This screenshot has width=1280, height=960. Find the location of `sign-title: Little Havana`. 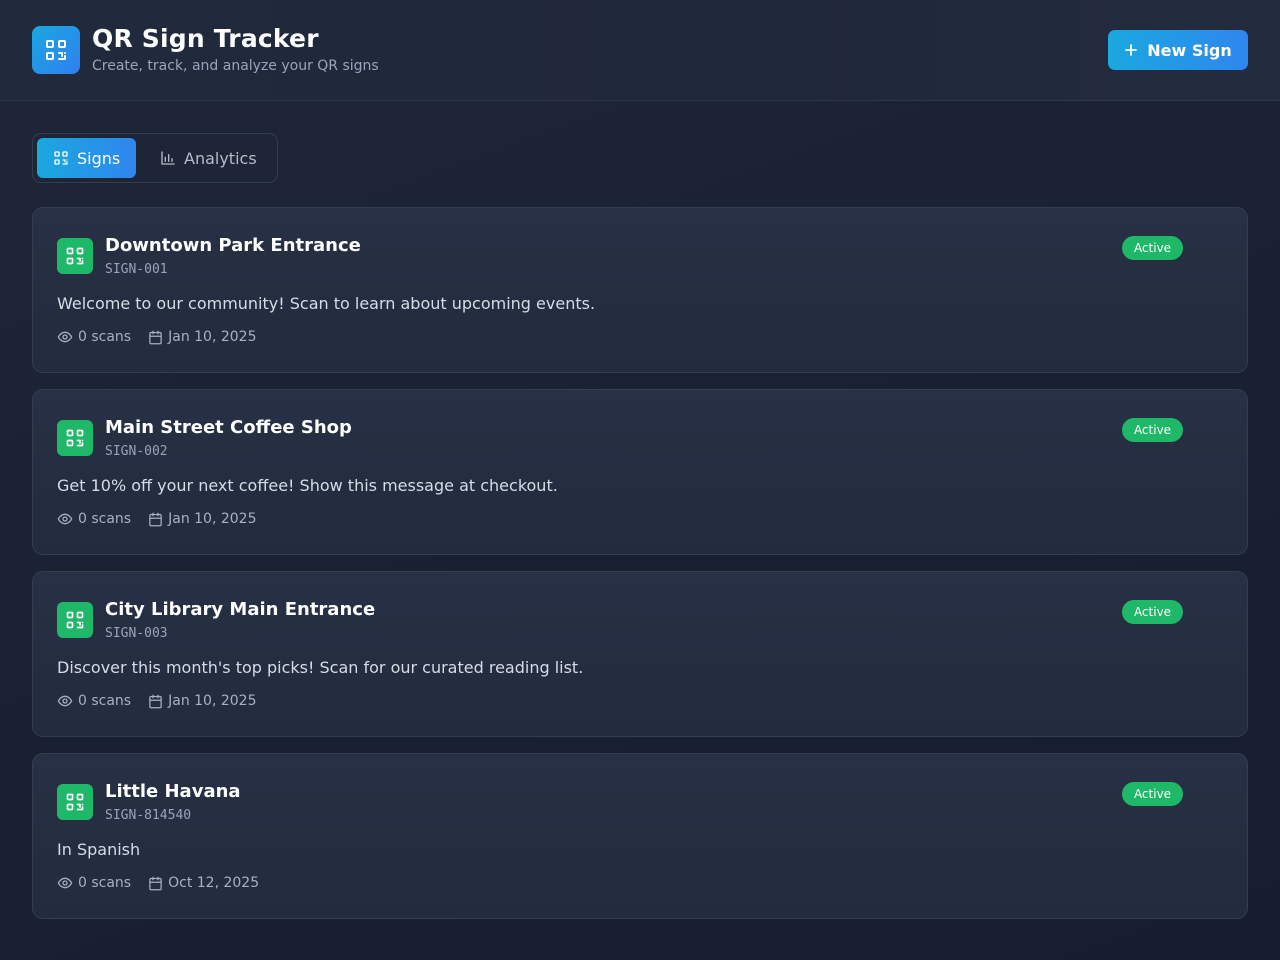

sign-title: Little Havana is located at coordinates (173, 791).